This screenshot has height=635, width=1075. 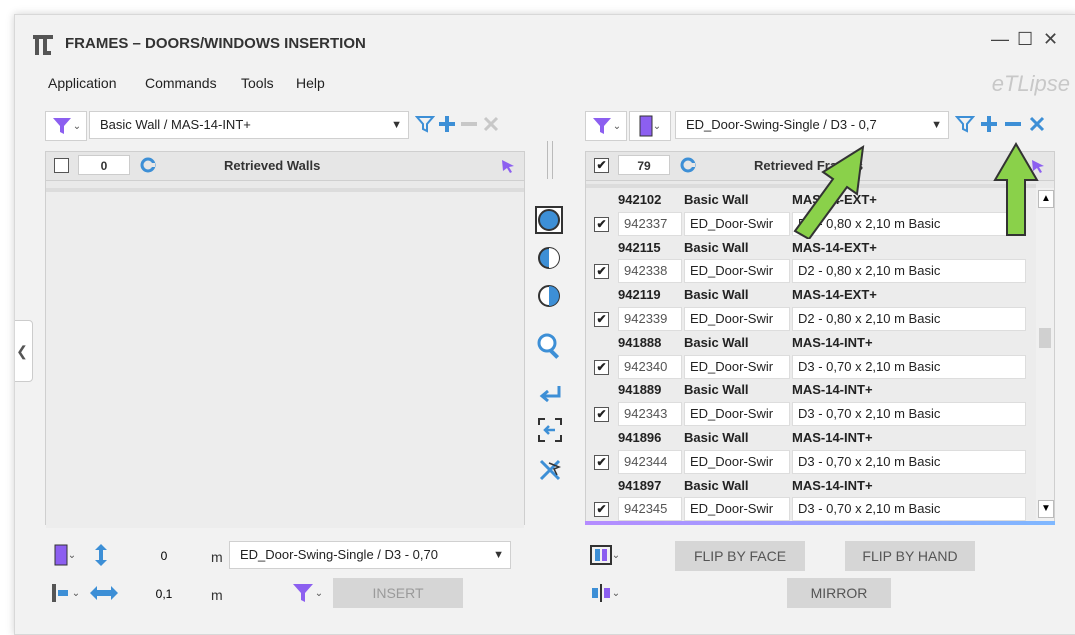 I want to click on scroll-thumb, so click(x=1045, y=338).